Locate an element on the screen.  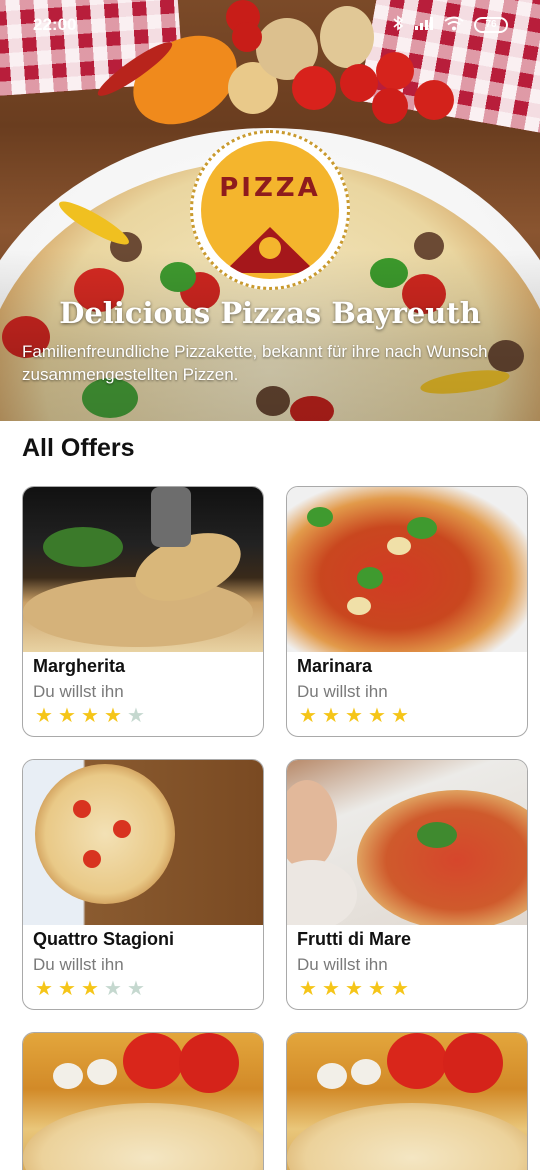
logo-badge: PIZZA is located at coordinates (270, 210).